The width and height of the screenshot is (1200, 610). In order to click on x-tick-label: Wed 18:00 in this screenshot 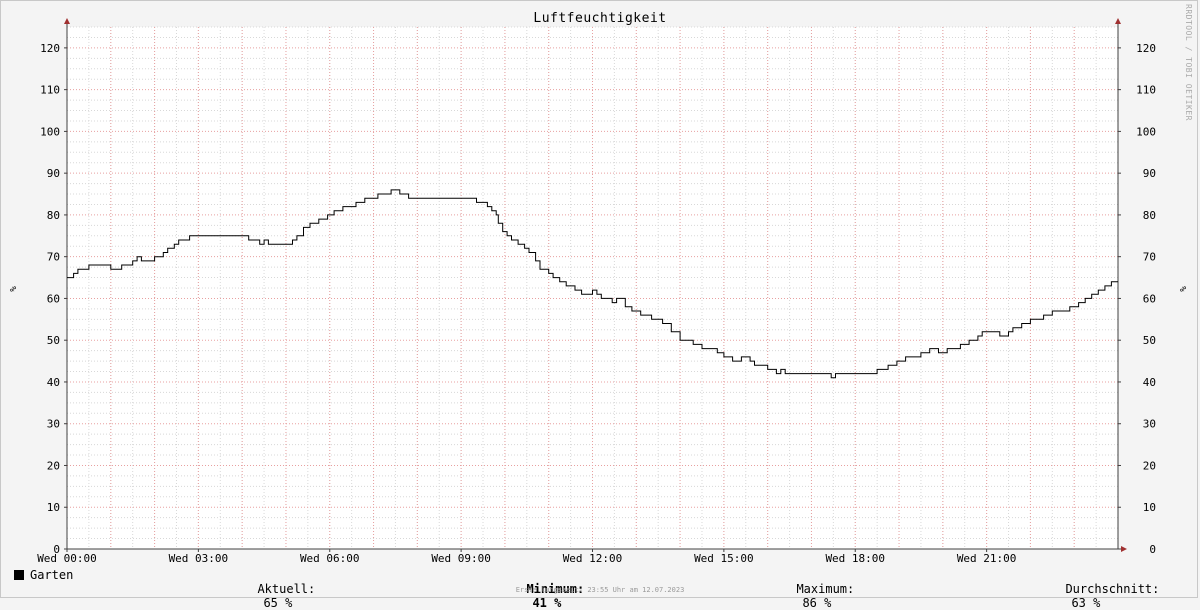, I will do `click(855, 558)`.